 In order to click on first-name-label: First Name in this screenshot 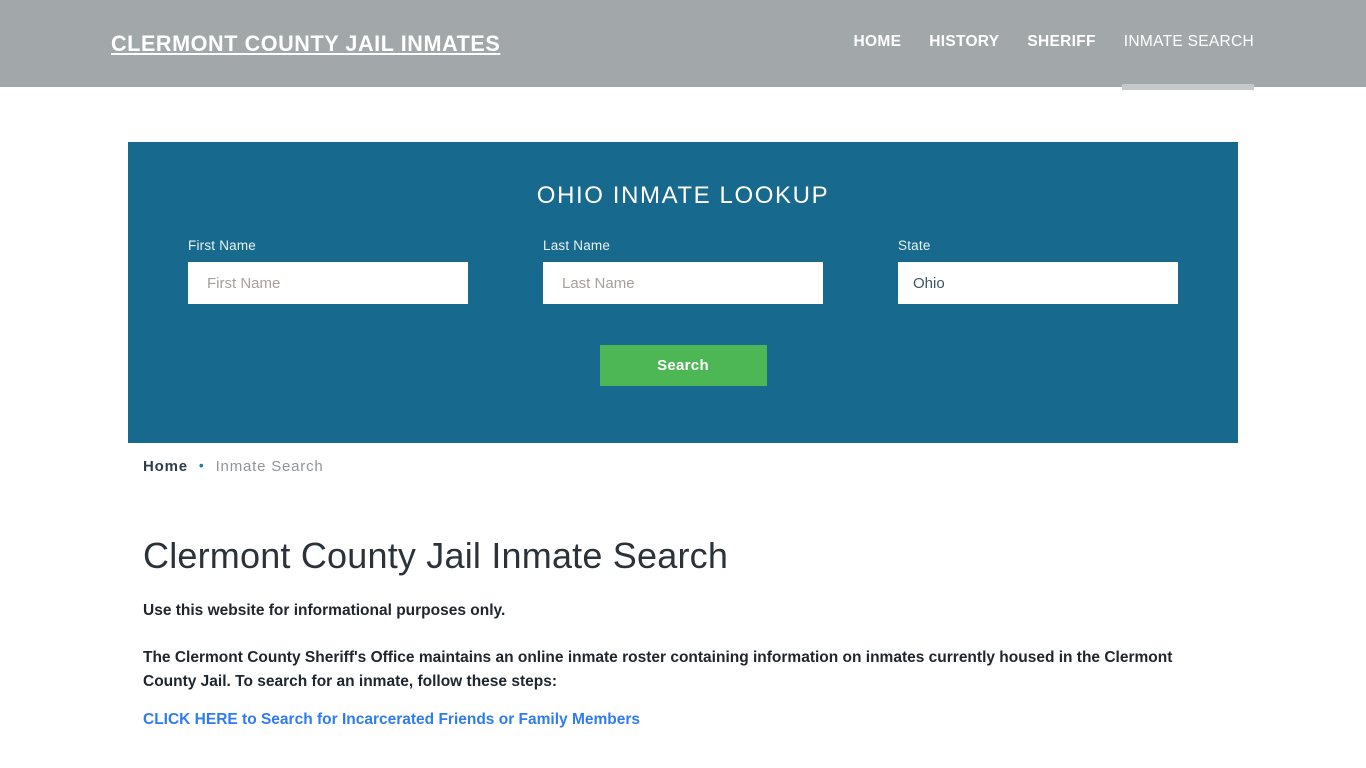, I will do `click(222, 245)`.